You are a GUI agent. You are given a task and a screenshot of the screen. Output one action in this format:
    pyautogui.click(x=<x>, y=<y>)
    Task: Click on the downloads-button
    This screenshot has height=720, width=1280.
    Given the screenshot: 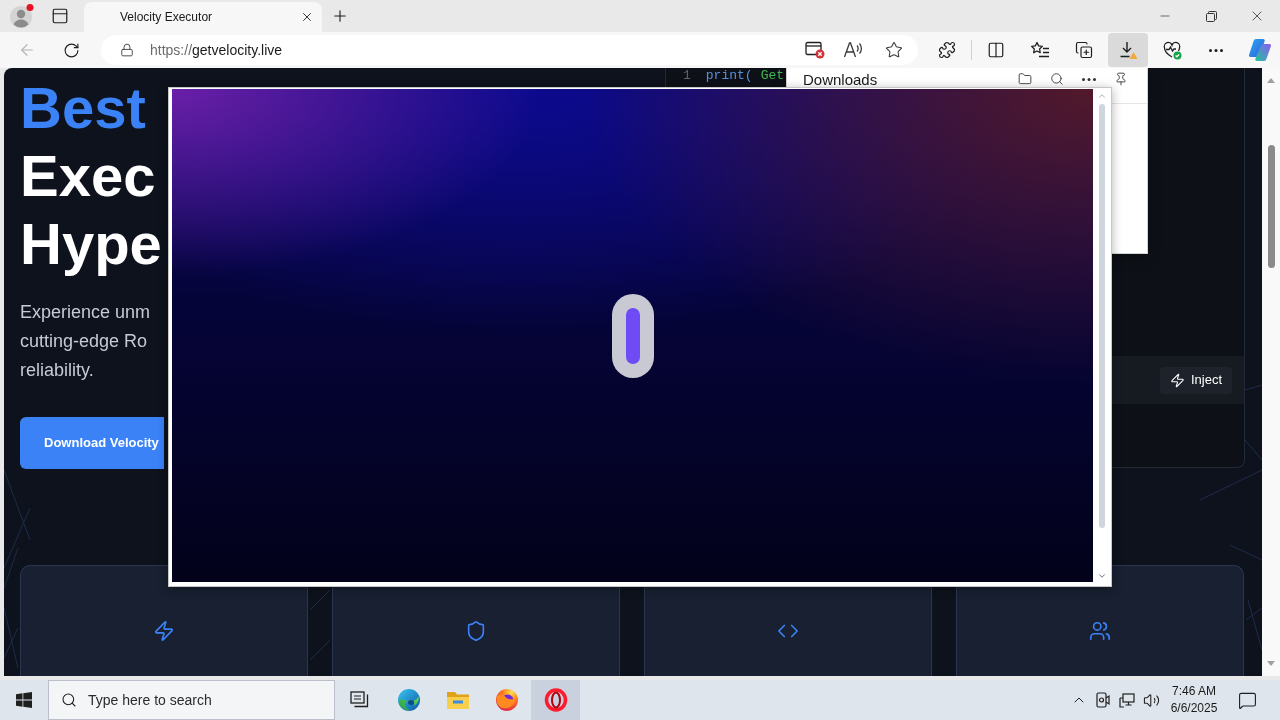 What is the action you would take?
    pyautogui.click(x=1128, y=50)
    